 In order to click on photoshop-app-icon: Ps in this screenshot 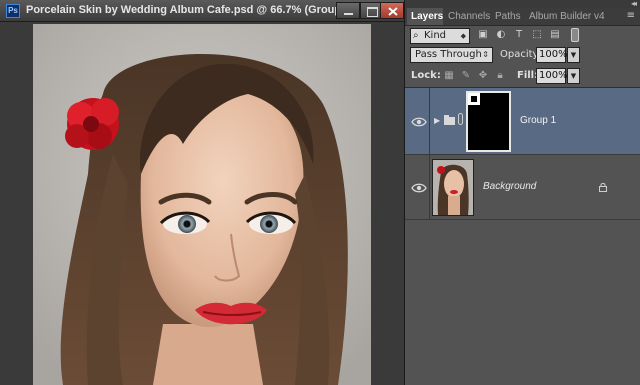, I will do `click(13, 11)`.